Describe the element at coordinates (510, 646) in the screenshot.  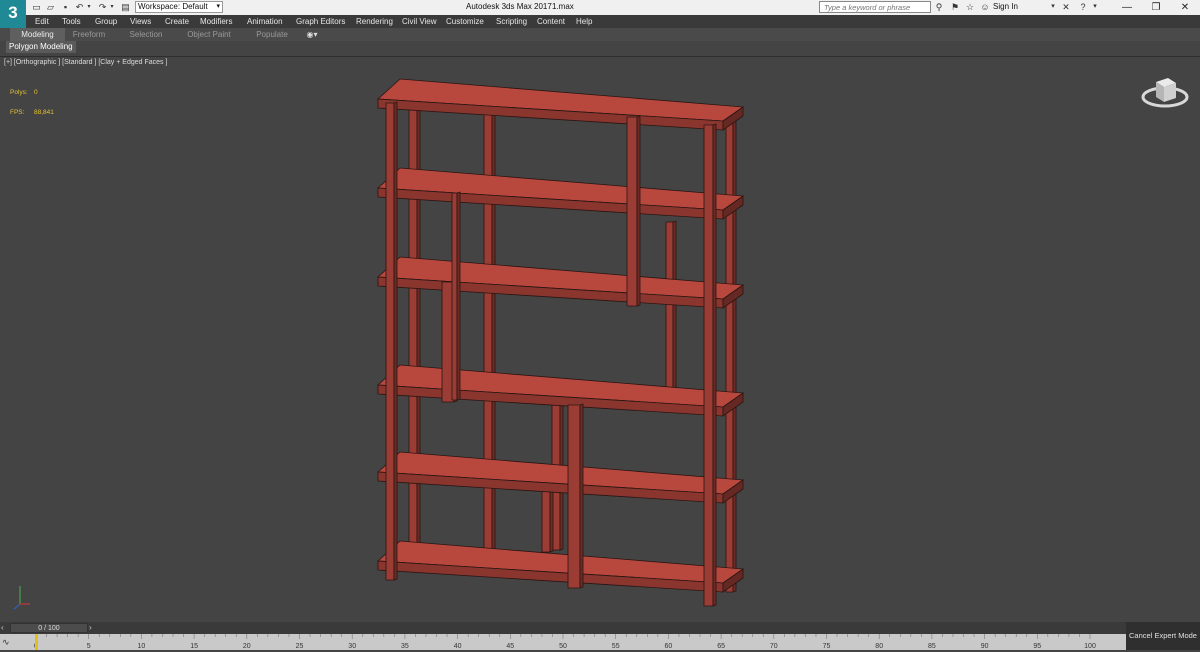
I see `timeline-tick-label: 45` at that location.